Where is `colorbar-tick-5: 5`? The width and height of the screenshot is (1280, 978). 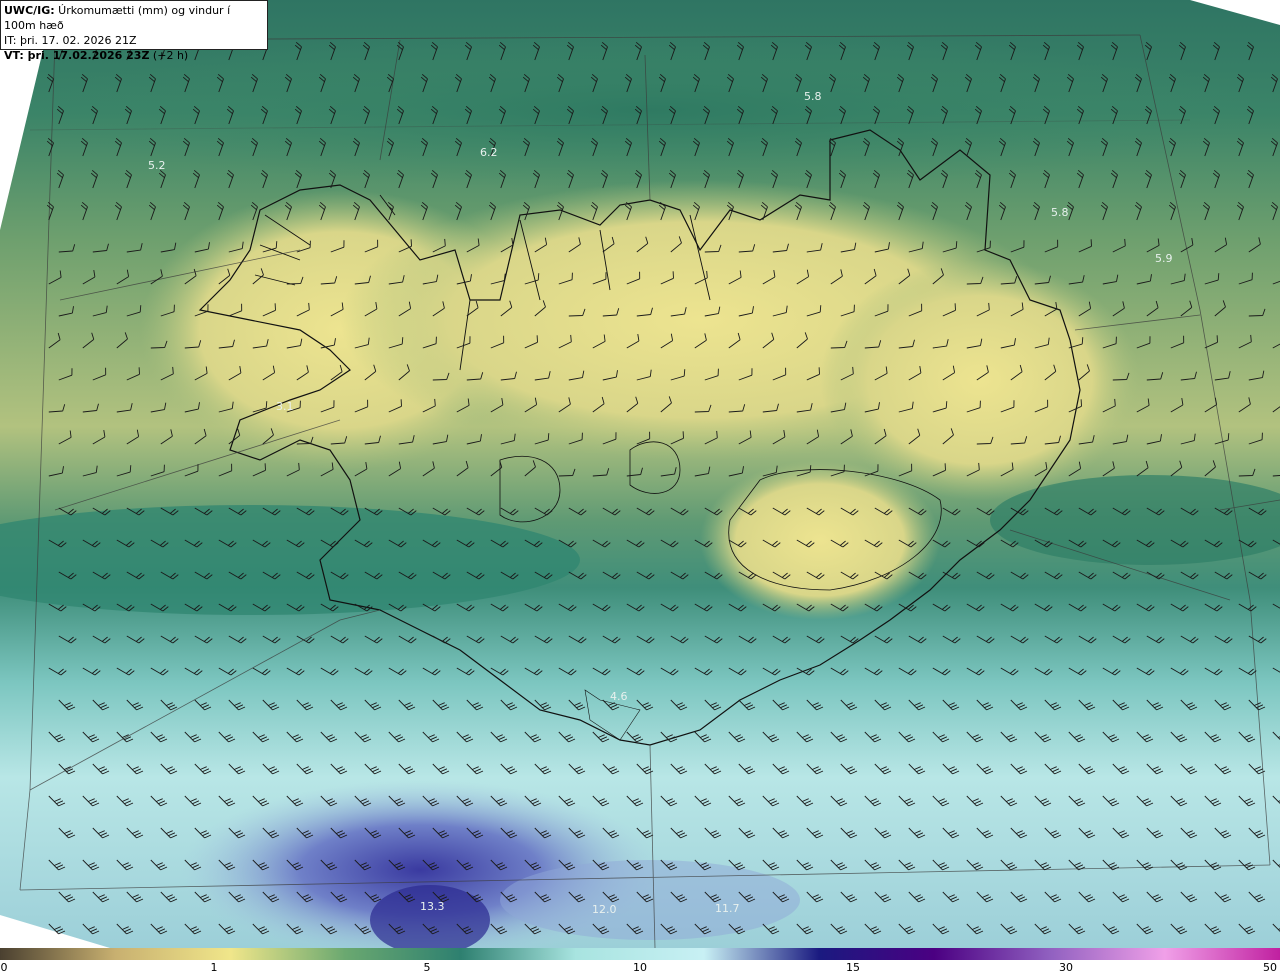 colorbar-tick-5: 5 is located at coordinates (427, 967).